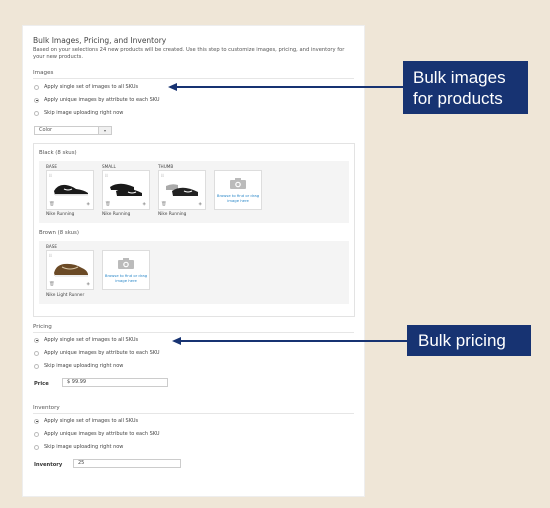  Describe the element at coordinates (465, 87) in the screenshot. I see `callout-bulk-images: Bulk images for products` at that location.